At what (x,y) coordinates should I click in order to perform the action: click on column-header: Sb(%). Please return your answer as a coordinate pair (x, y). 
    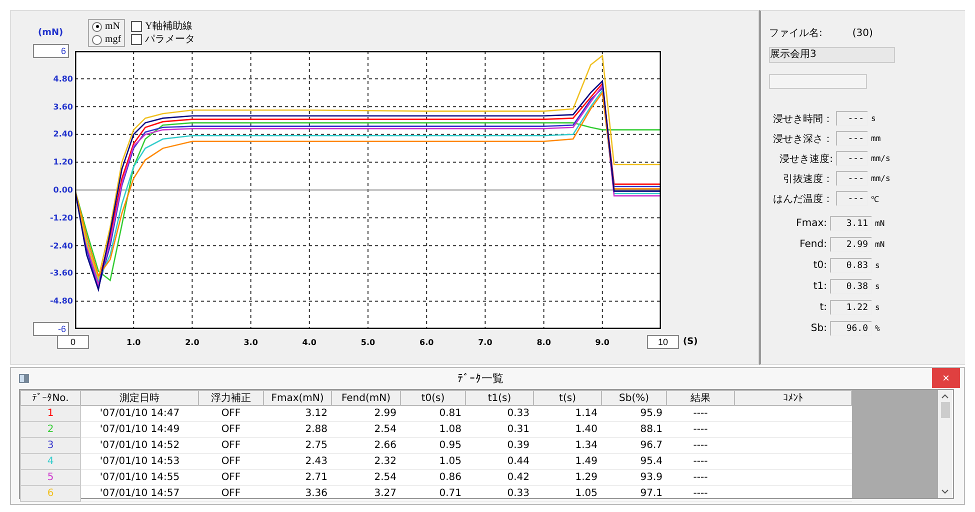
    Looking at the image, I should click on (634, 398).